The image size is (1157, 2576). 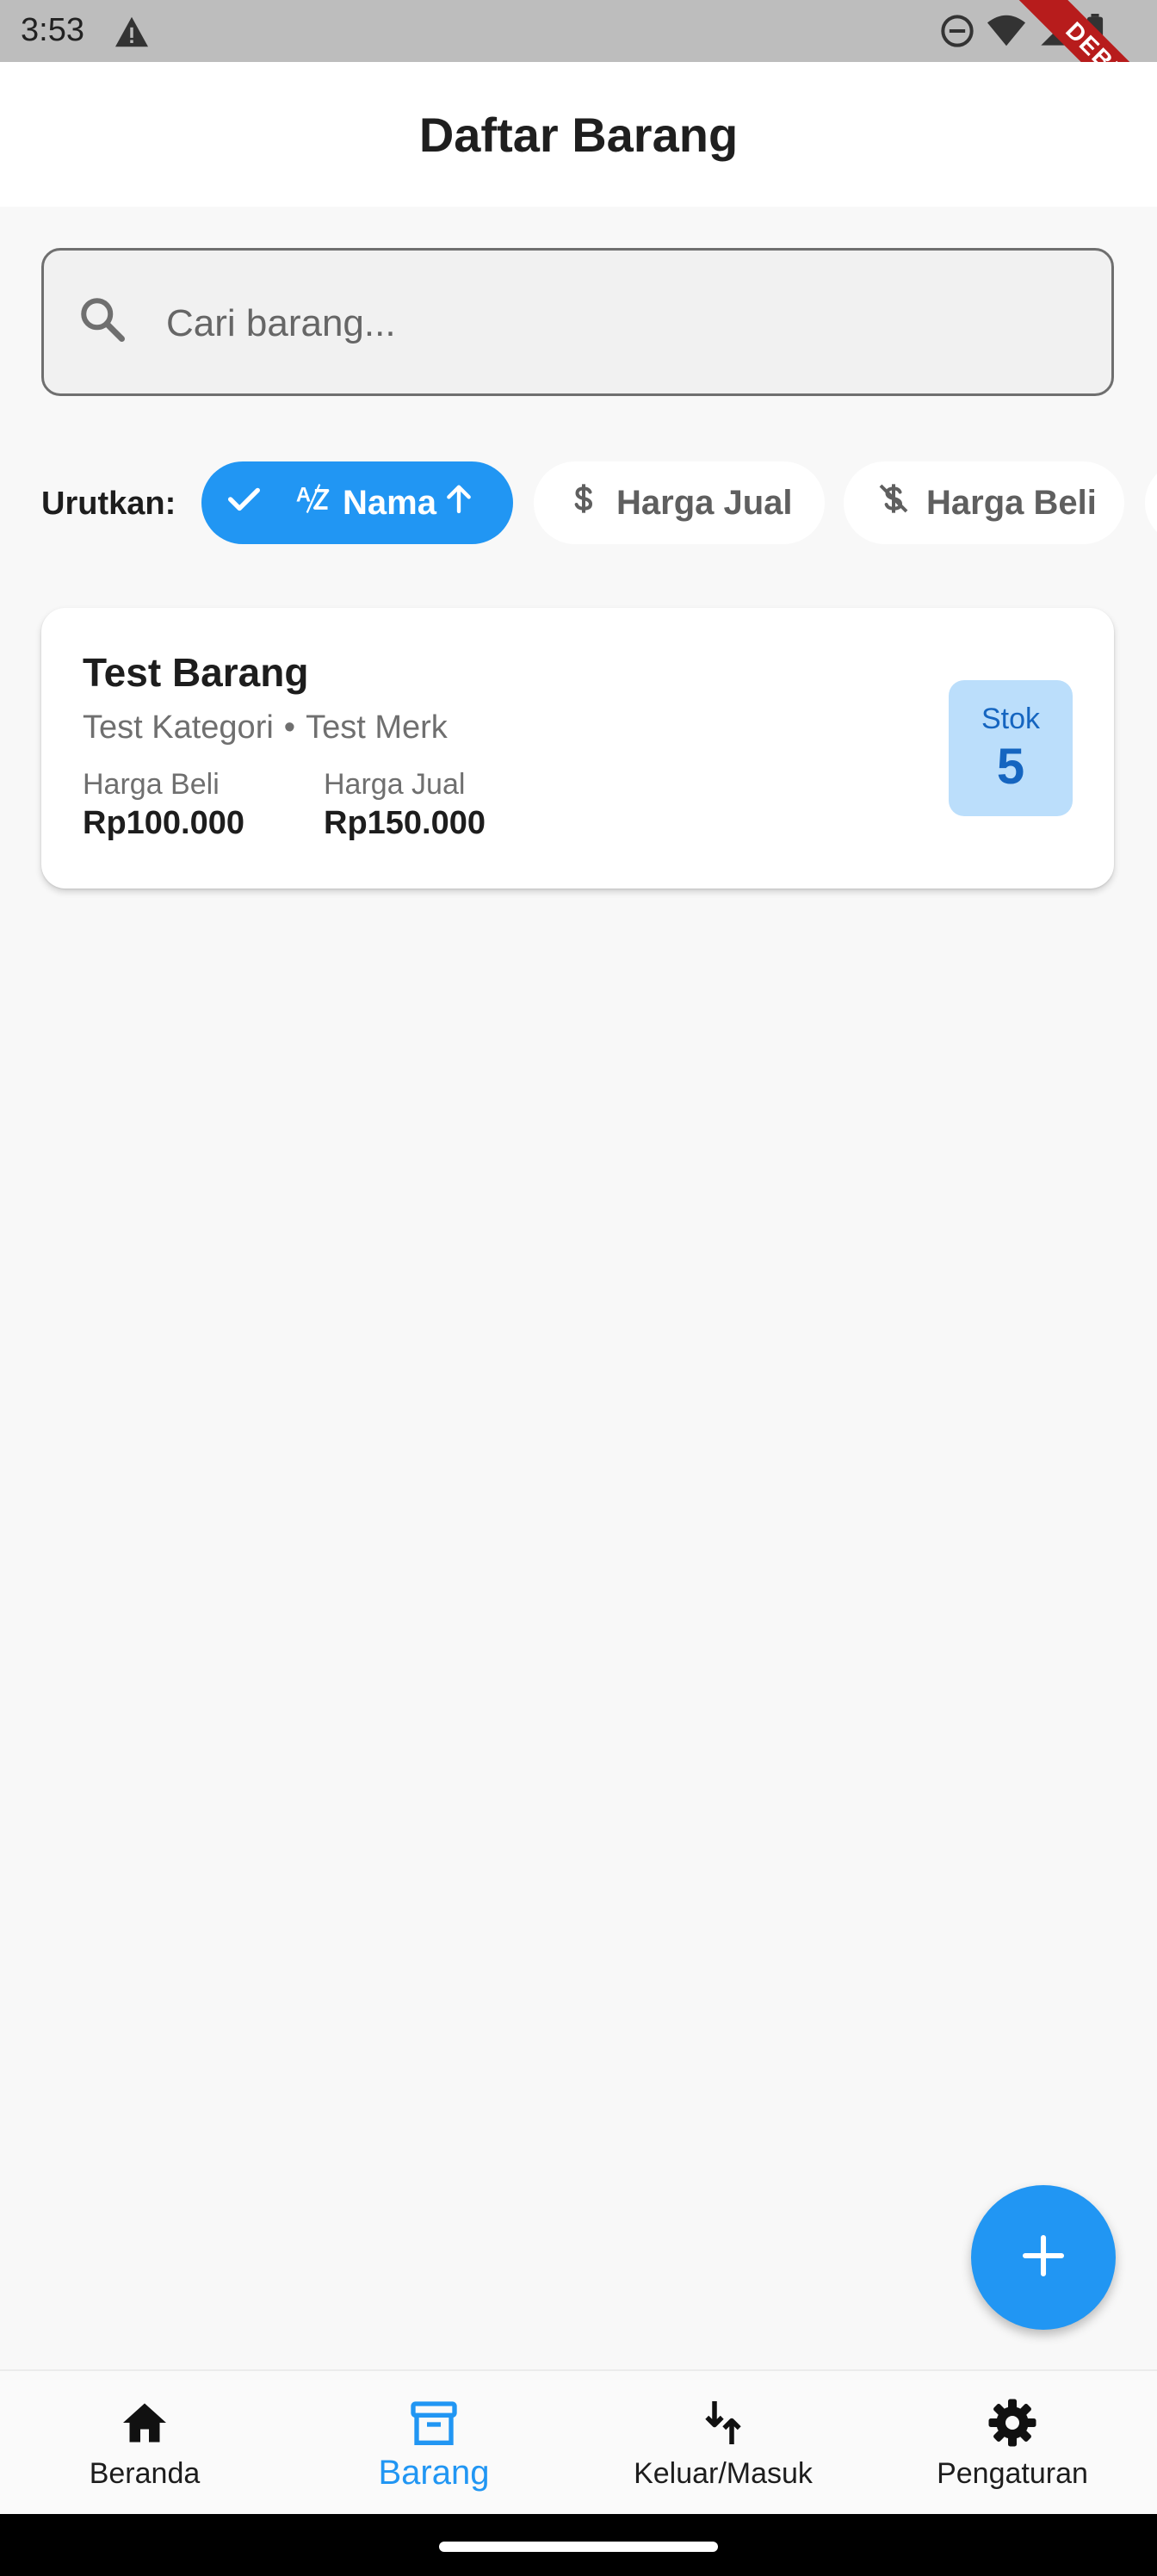 What do you see at coordinates (723, 2423) in the screenshot?
I see `swap-vert-icon` at bounding box center [723, 2423].